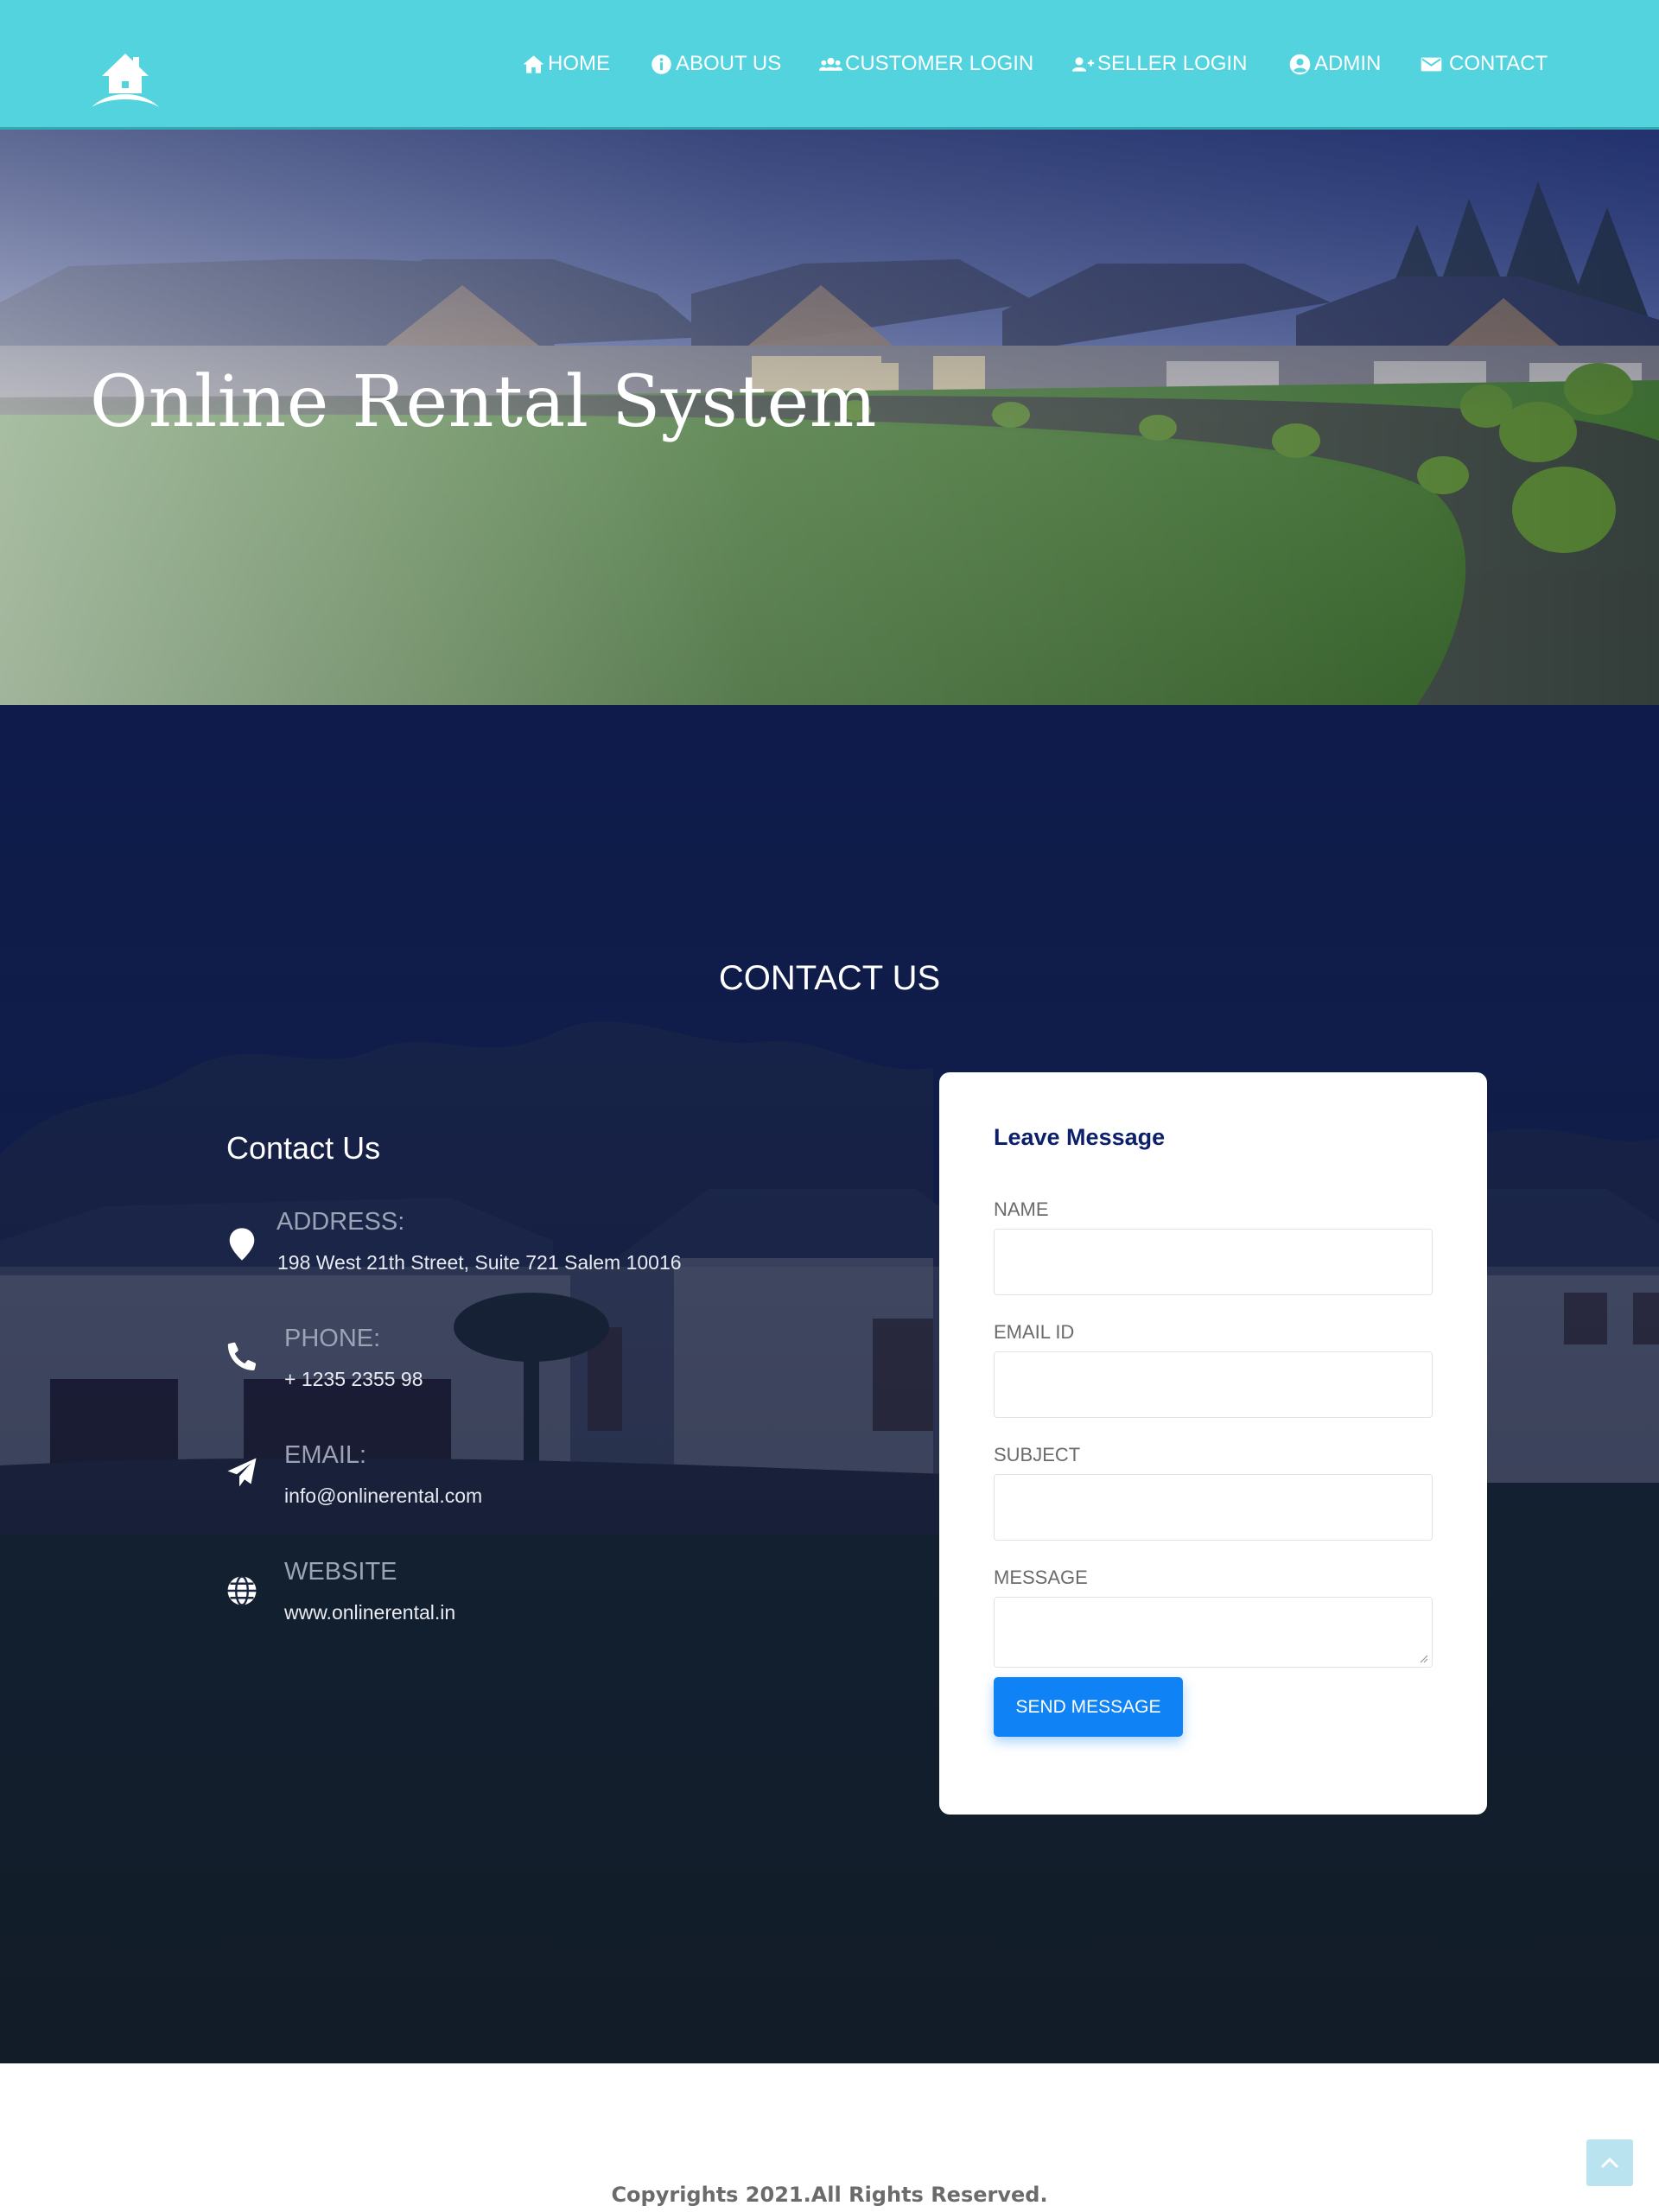 Image resolution: width=1659 pixels, height=2212 pixels. I want to click on nav-about-us-label: ABOUT US, so click(729, 63).